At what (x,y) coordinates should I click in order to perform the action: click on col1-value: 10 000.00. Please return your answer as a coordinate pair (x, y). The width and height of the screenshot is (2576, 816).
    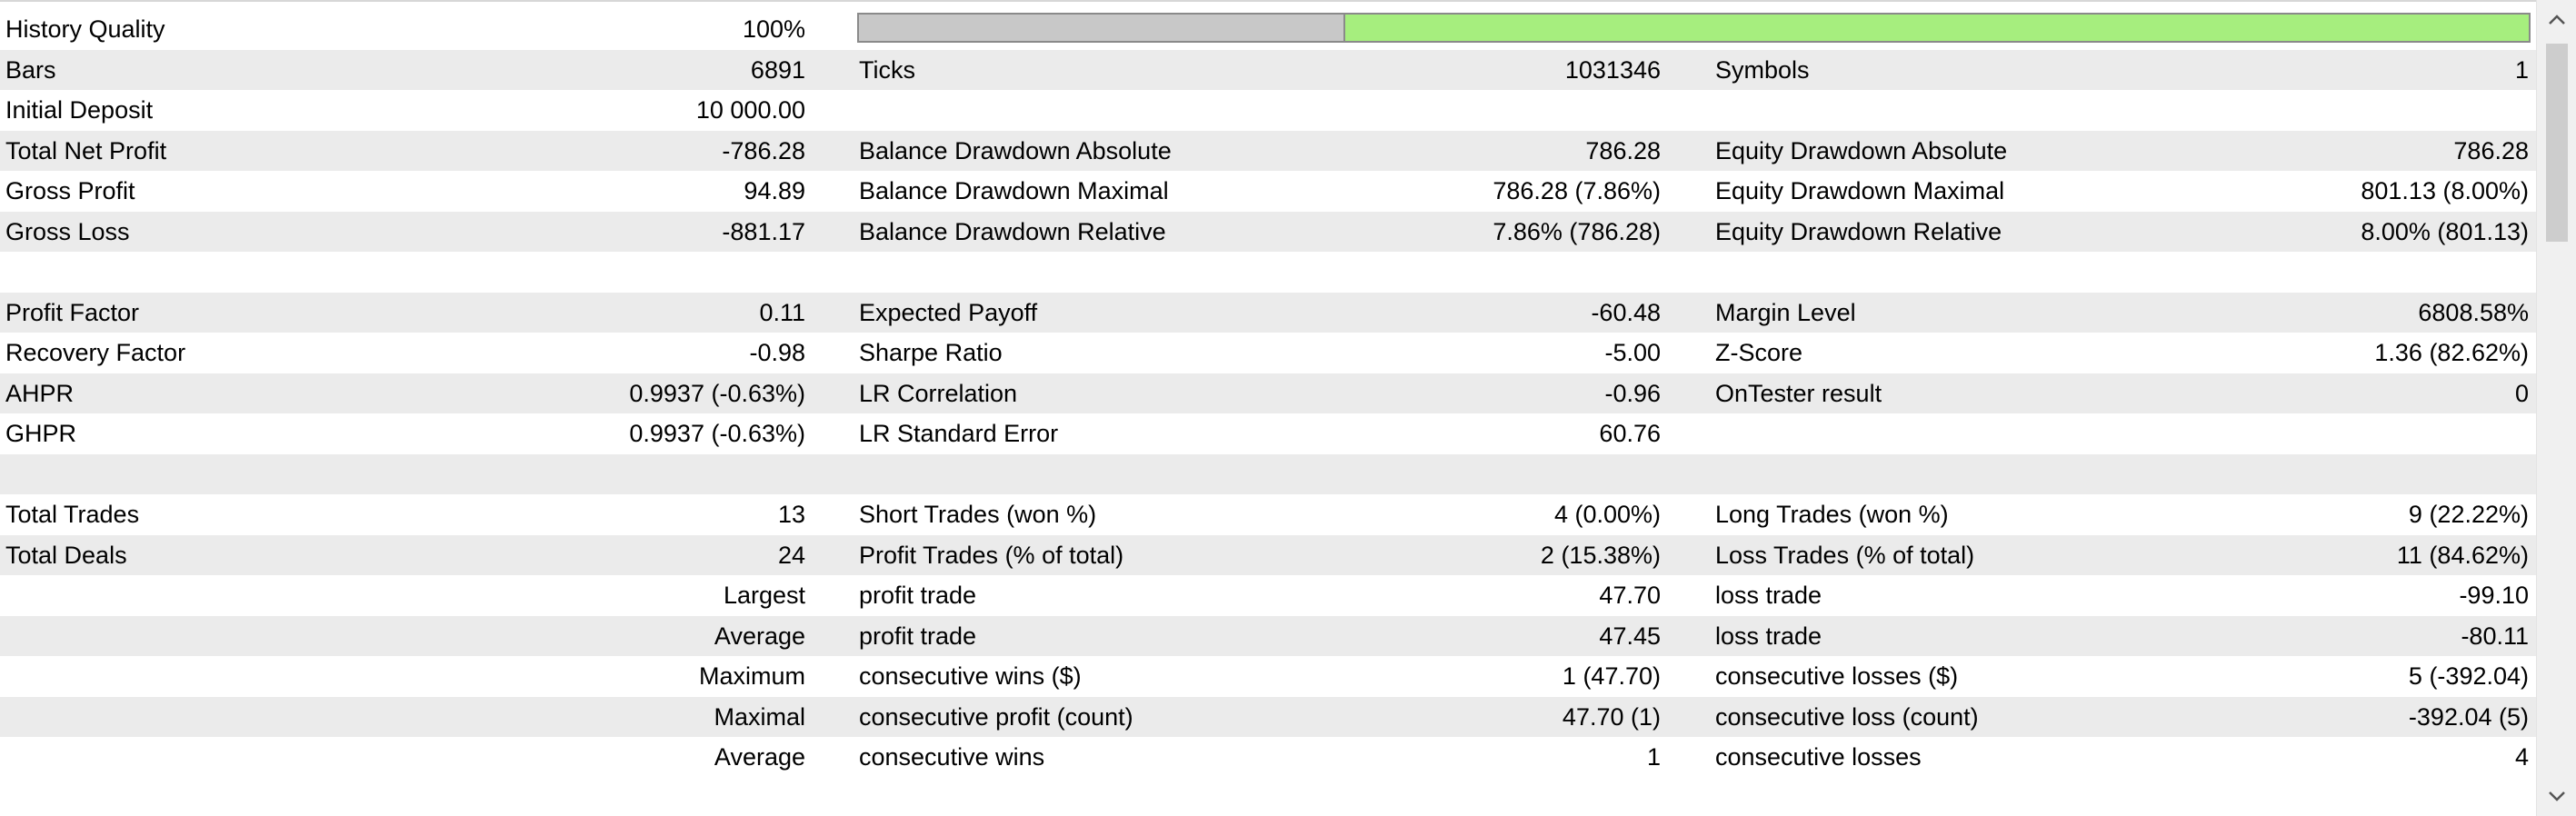
    Looking at the image, I should click on (750, 110).